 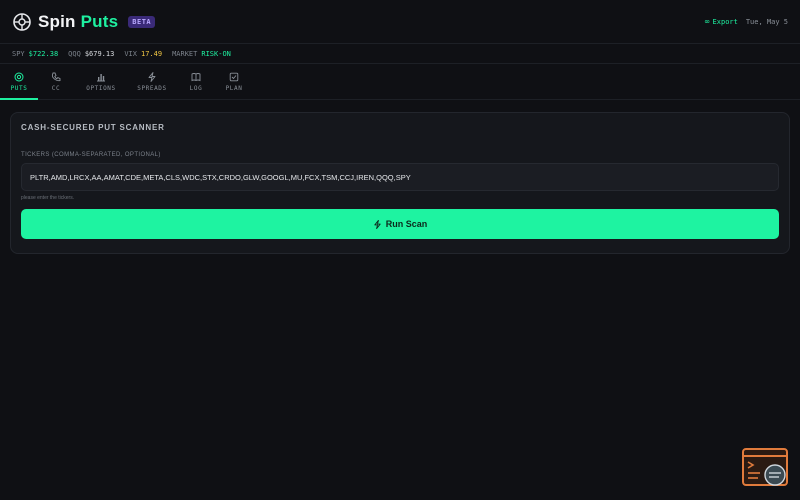 I want to click on tab-label: CC, so click(x=56, y=88).